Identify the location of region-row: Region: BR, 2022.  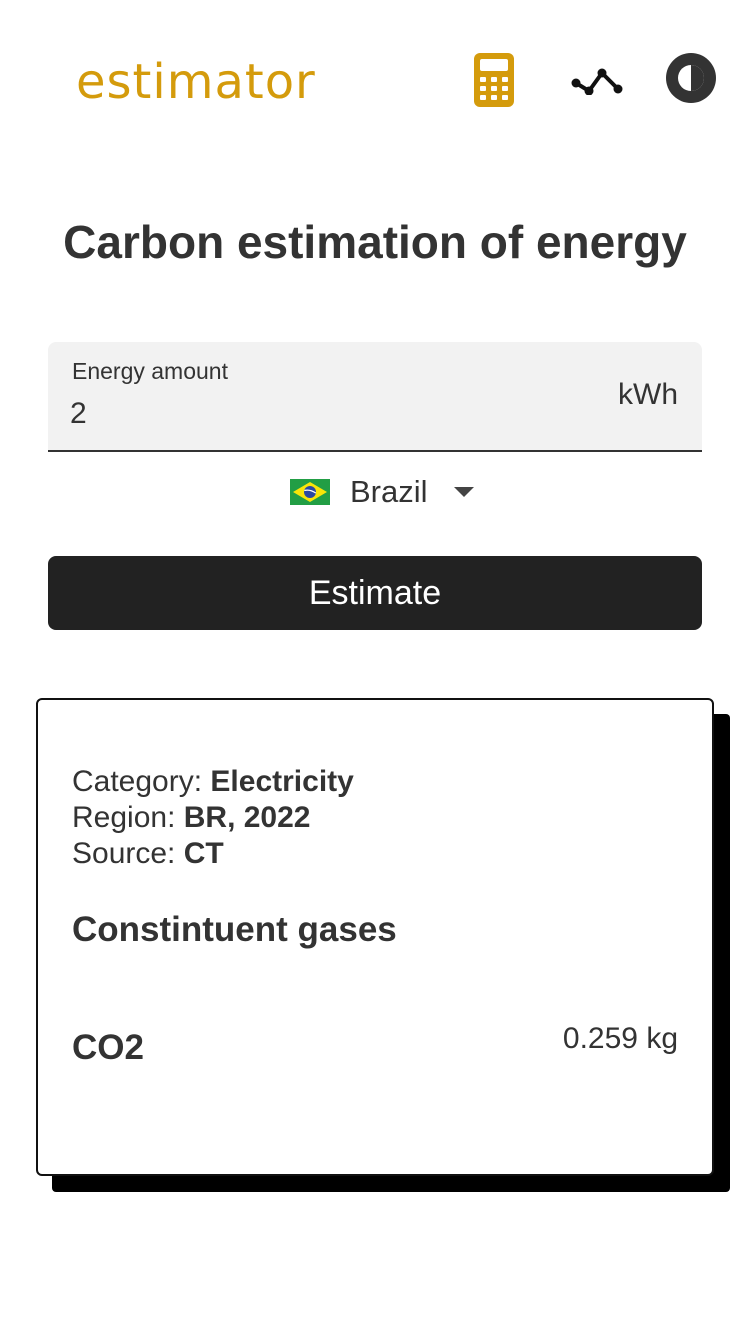
(213, 818).